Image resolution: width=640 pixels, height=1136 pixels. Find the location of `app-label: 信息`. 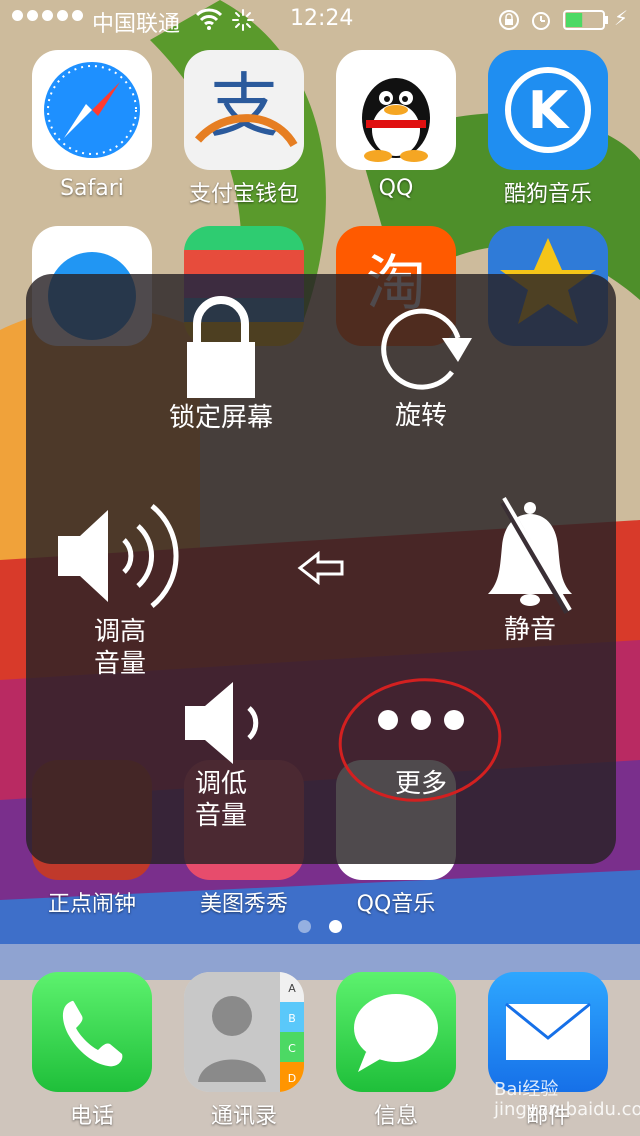

app-label: 信息 is located at coordinates (395, 1116).